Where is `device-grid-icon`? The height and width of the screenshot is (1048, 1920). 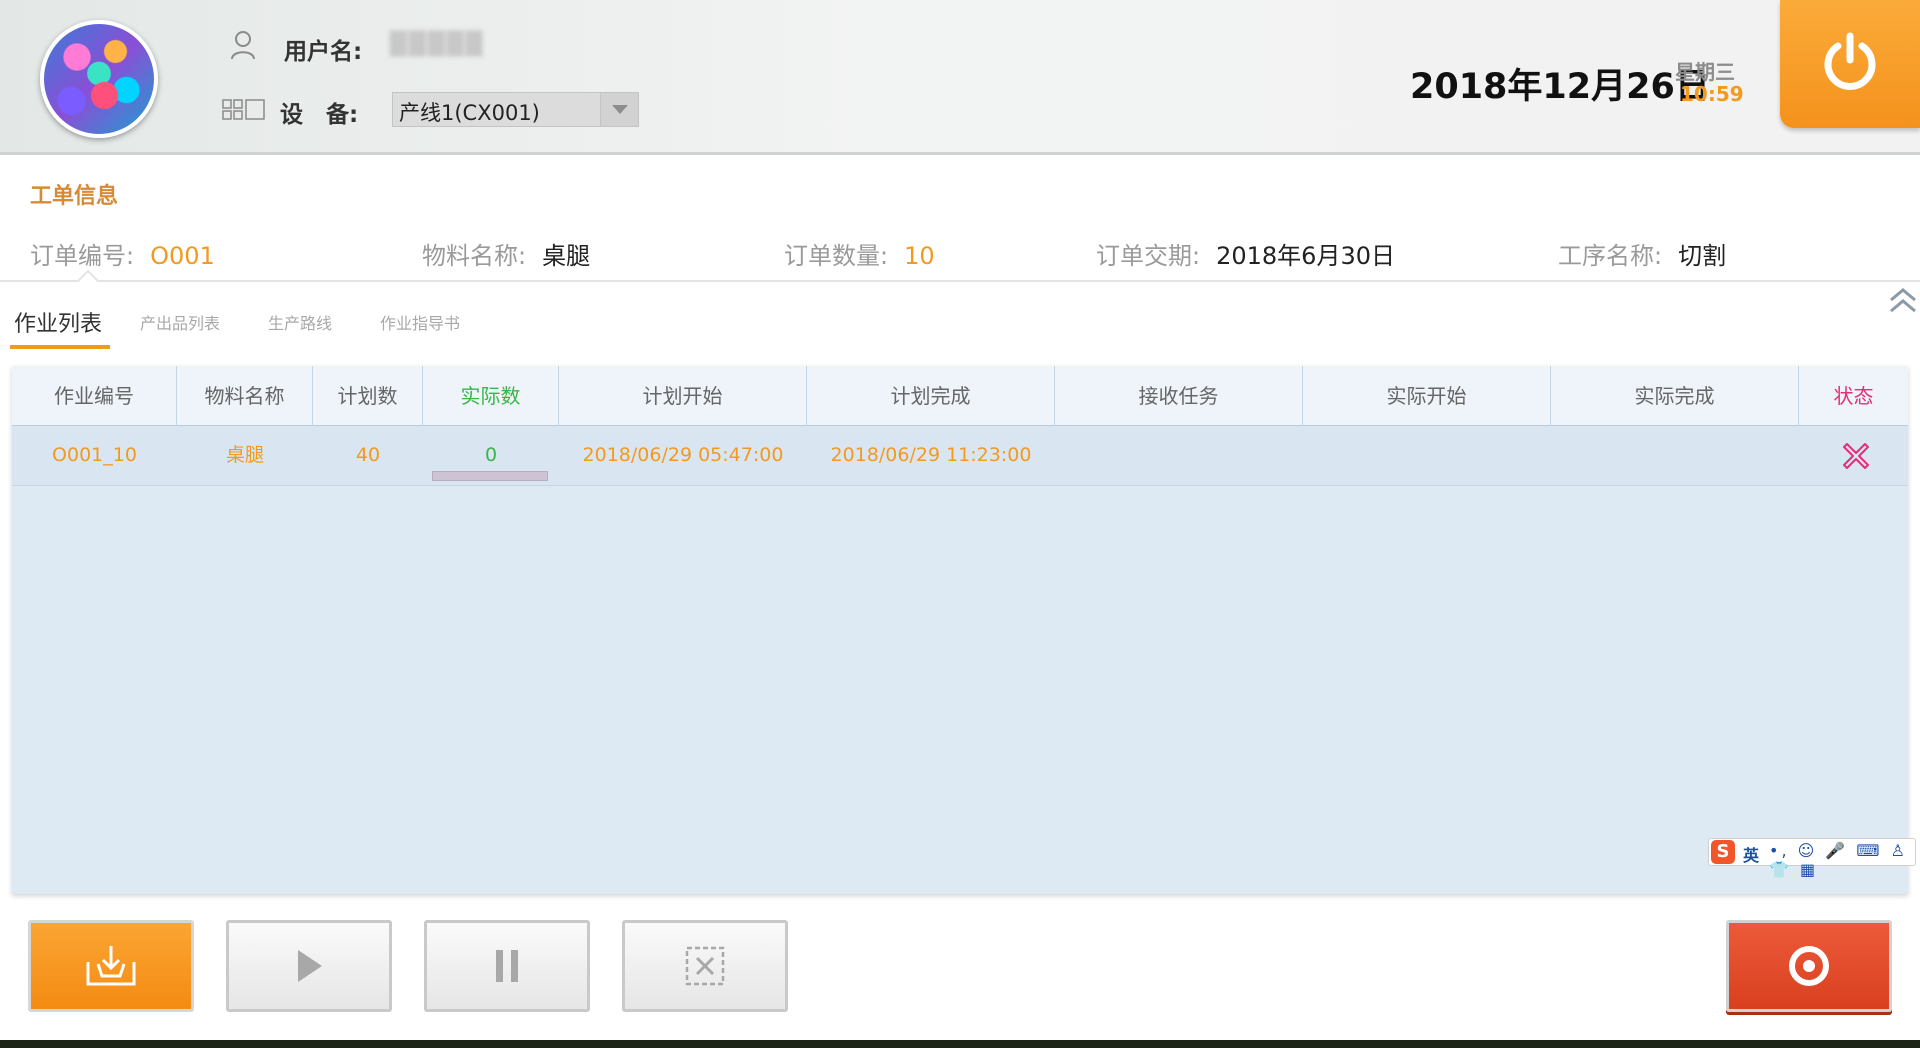 device-grid-icon is located at coordinates (243, 109).